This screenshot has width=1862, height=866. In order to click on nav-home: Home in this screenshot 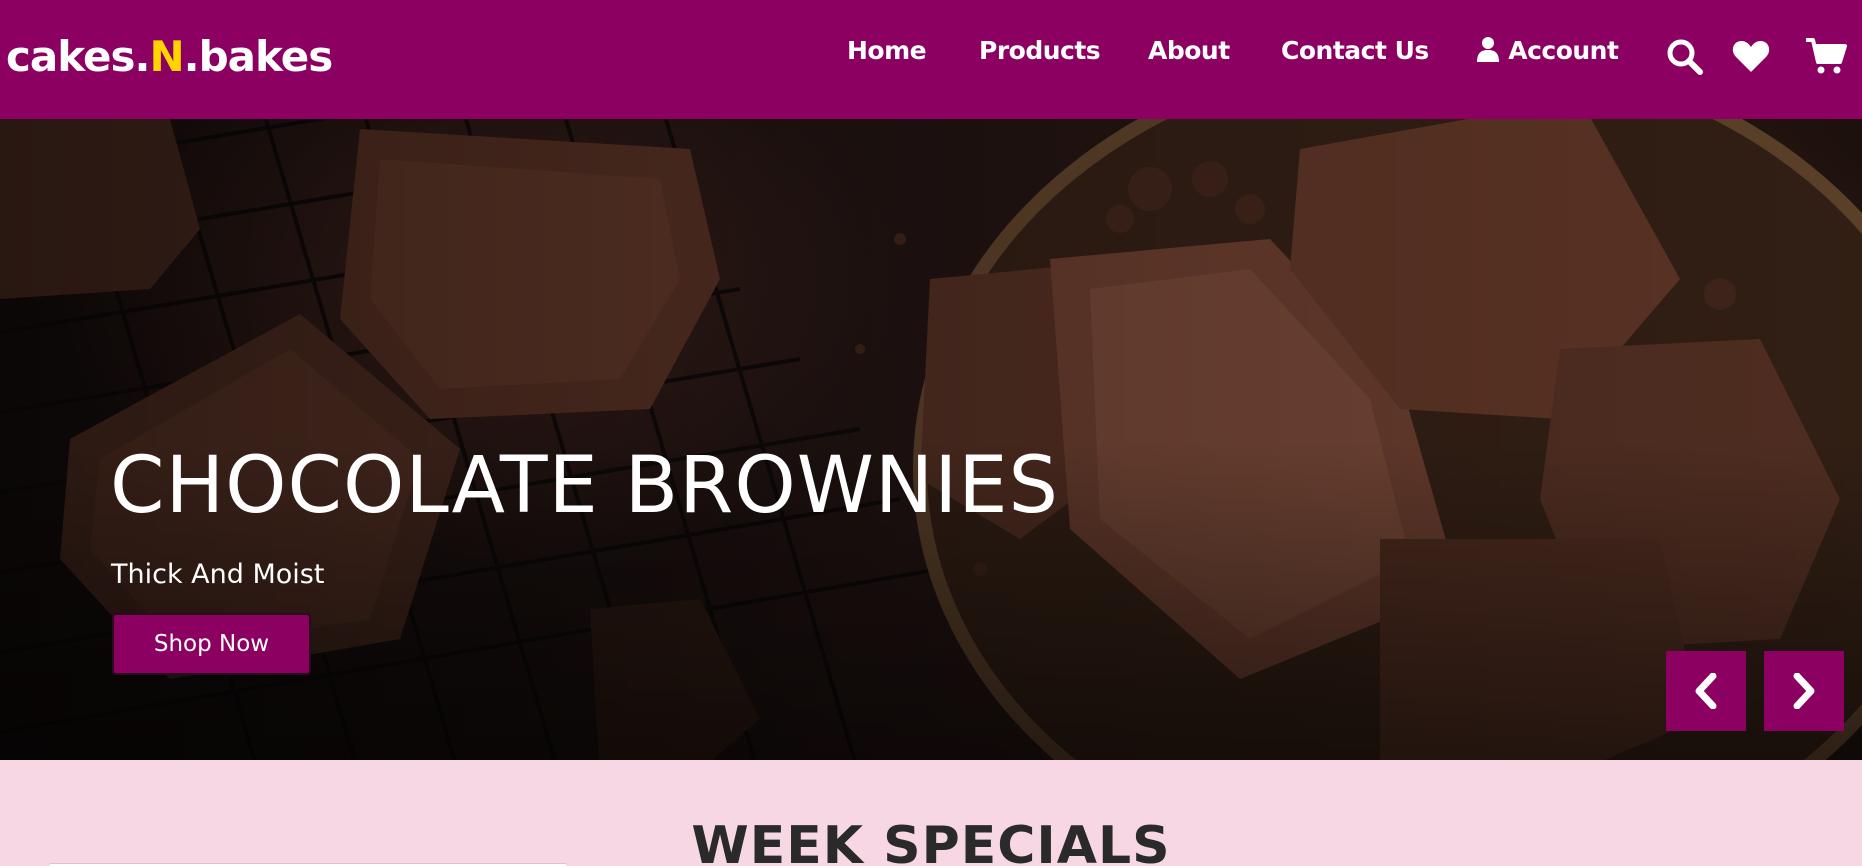, I will do `click(887, 50)`.